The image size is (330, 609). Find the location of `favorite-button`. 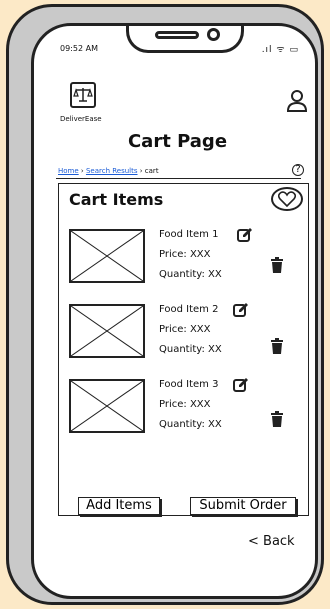

favorite-button is located at coordinates (287, 199).